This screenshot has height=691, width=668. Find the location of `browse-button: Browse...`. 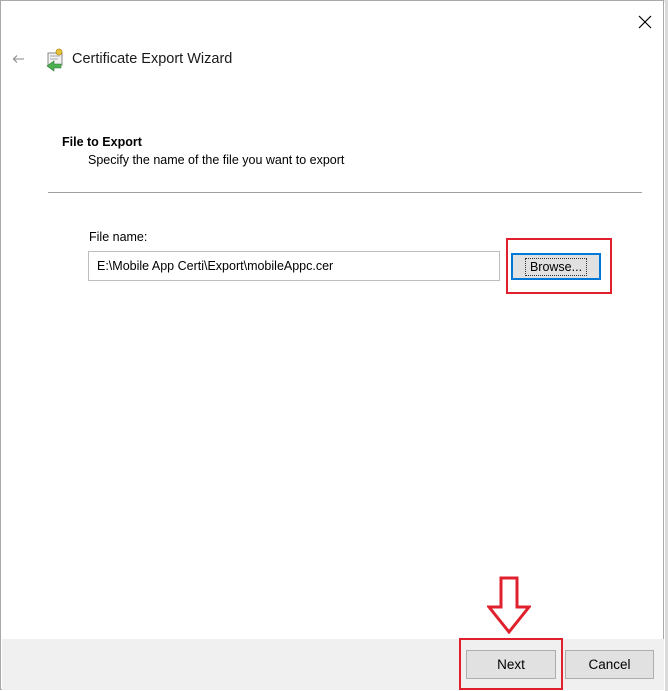

browse-button: Browse... is located at coordinates (556, 266).